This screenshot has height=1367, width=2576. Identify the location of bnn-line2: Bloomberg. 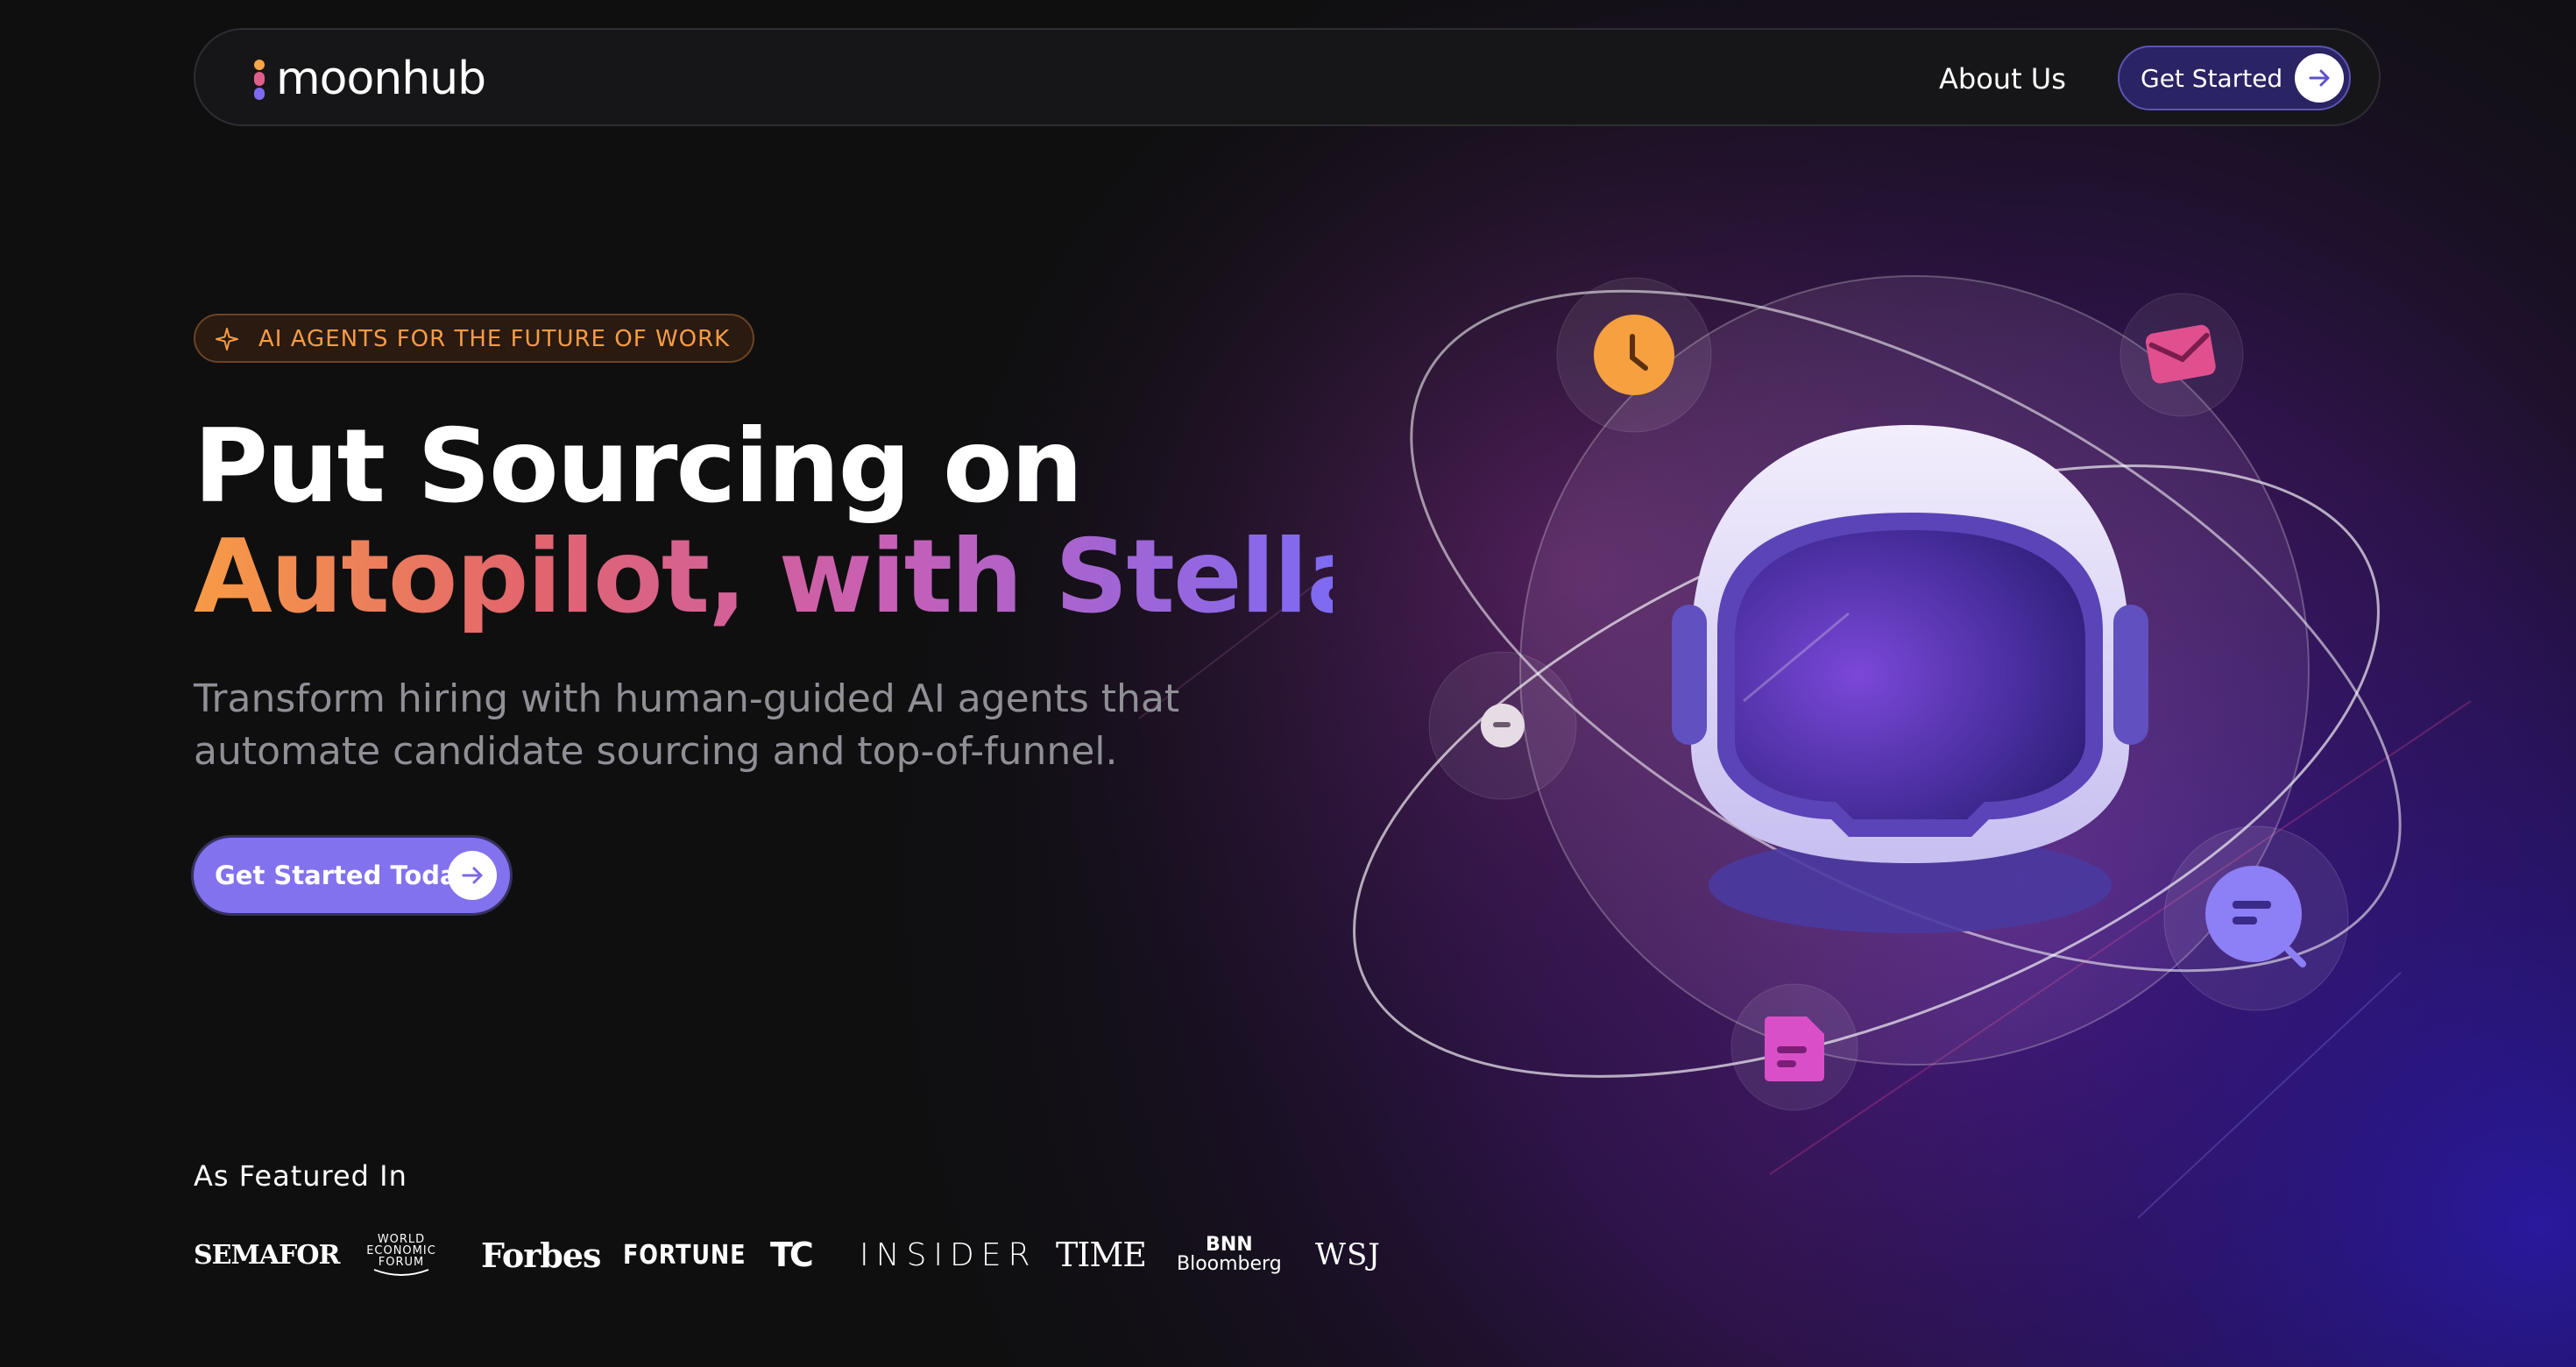
(1229, 1264).